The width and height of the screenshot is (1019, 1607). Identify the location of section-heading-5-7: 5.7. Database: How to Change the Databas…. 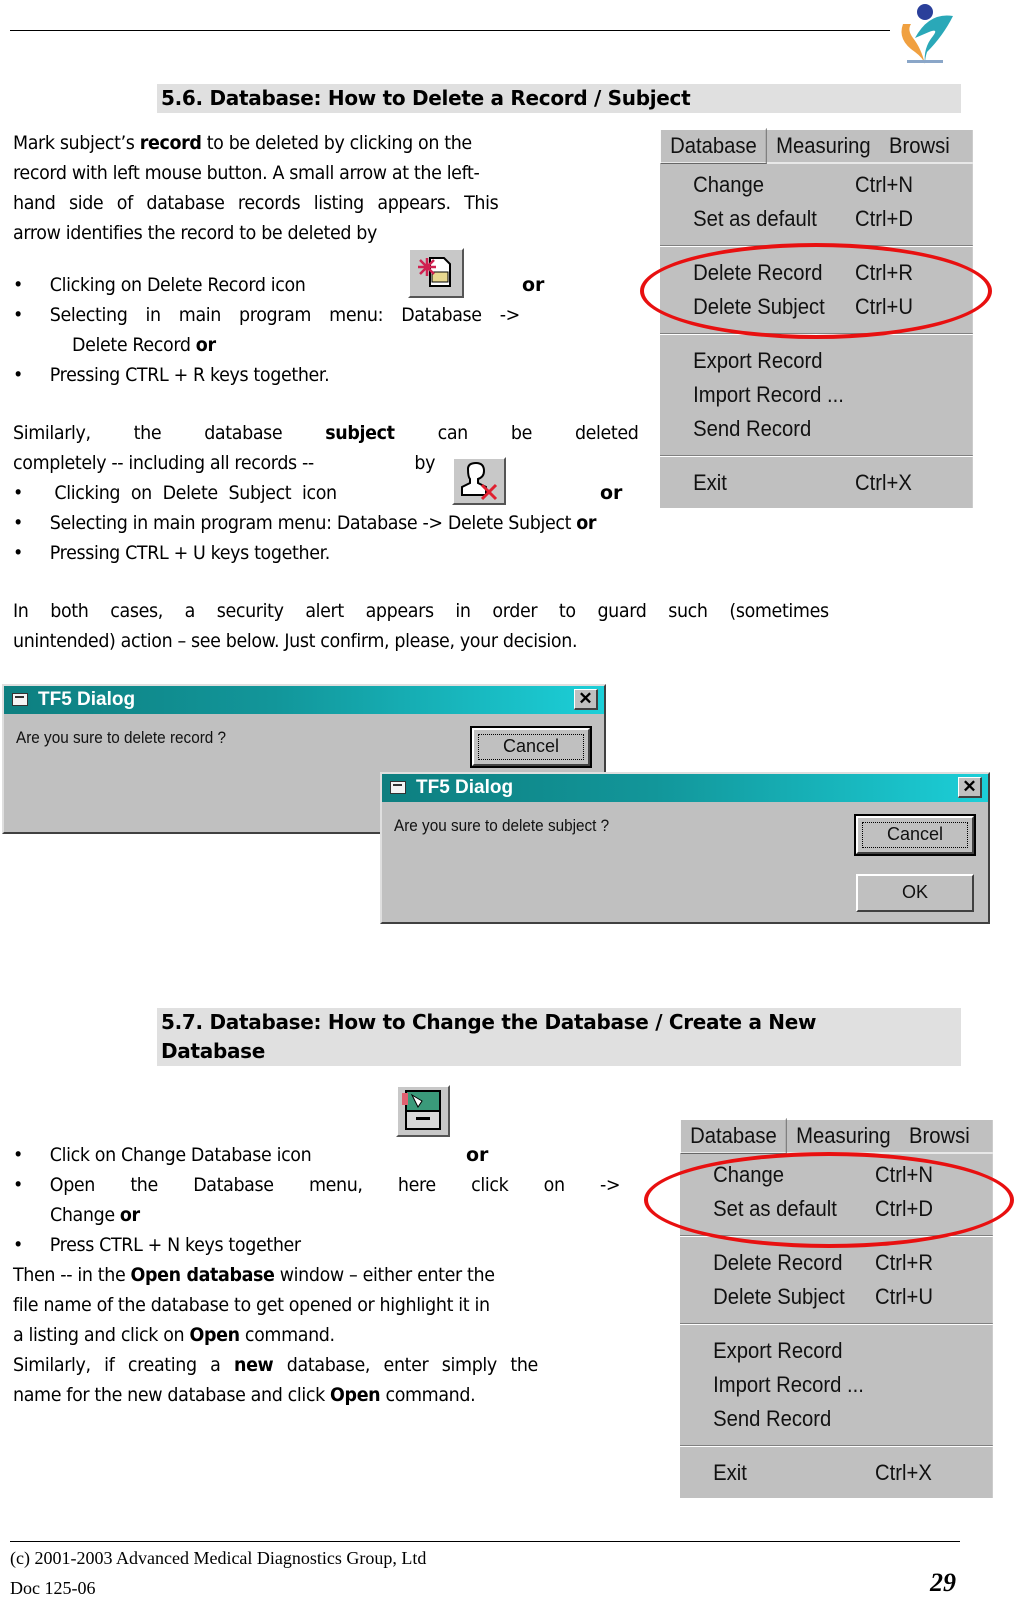
(559, 1037).